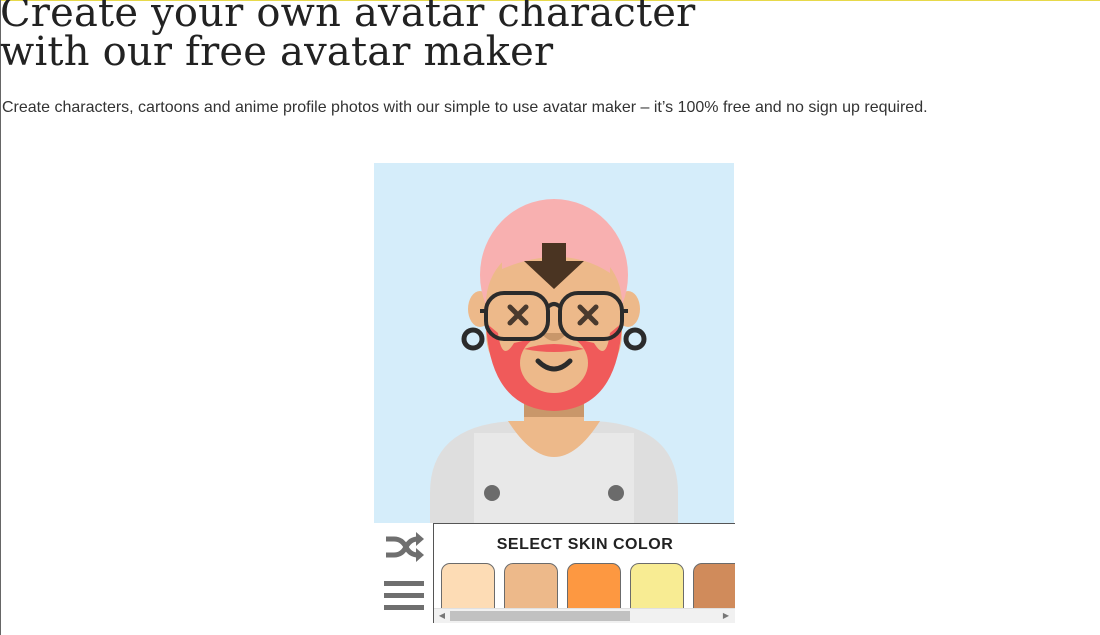  What do you see at coordinates (616, 493) in the screenshot?
I see `avatar-button-right` at bounding box center [616, 493].